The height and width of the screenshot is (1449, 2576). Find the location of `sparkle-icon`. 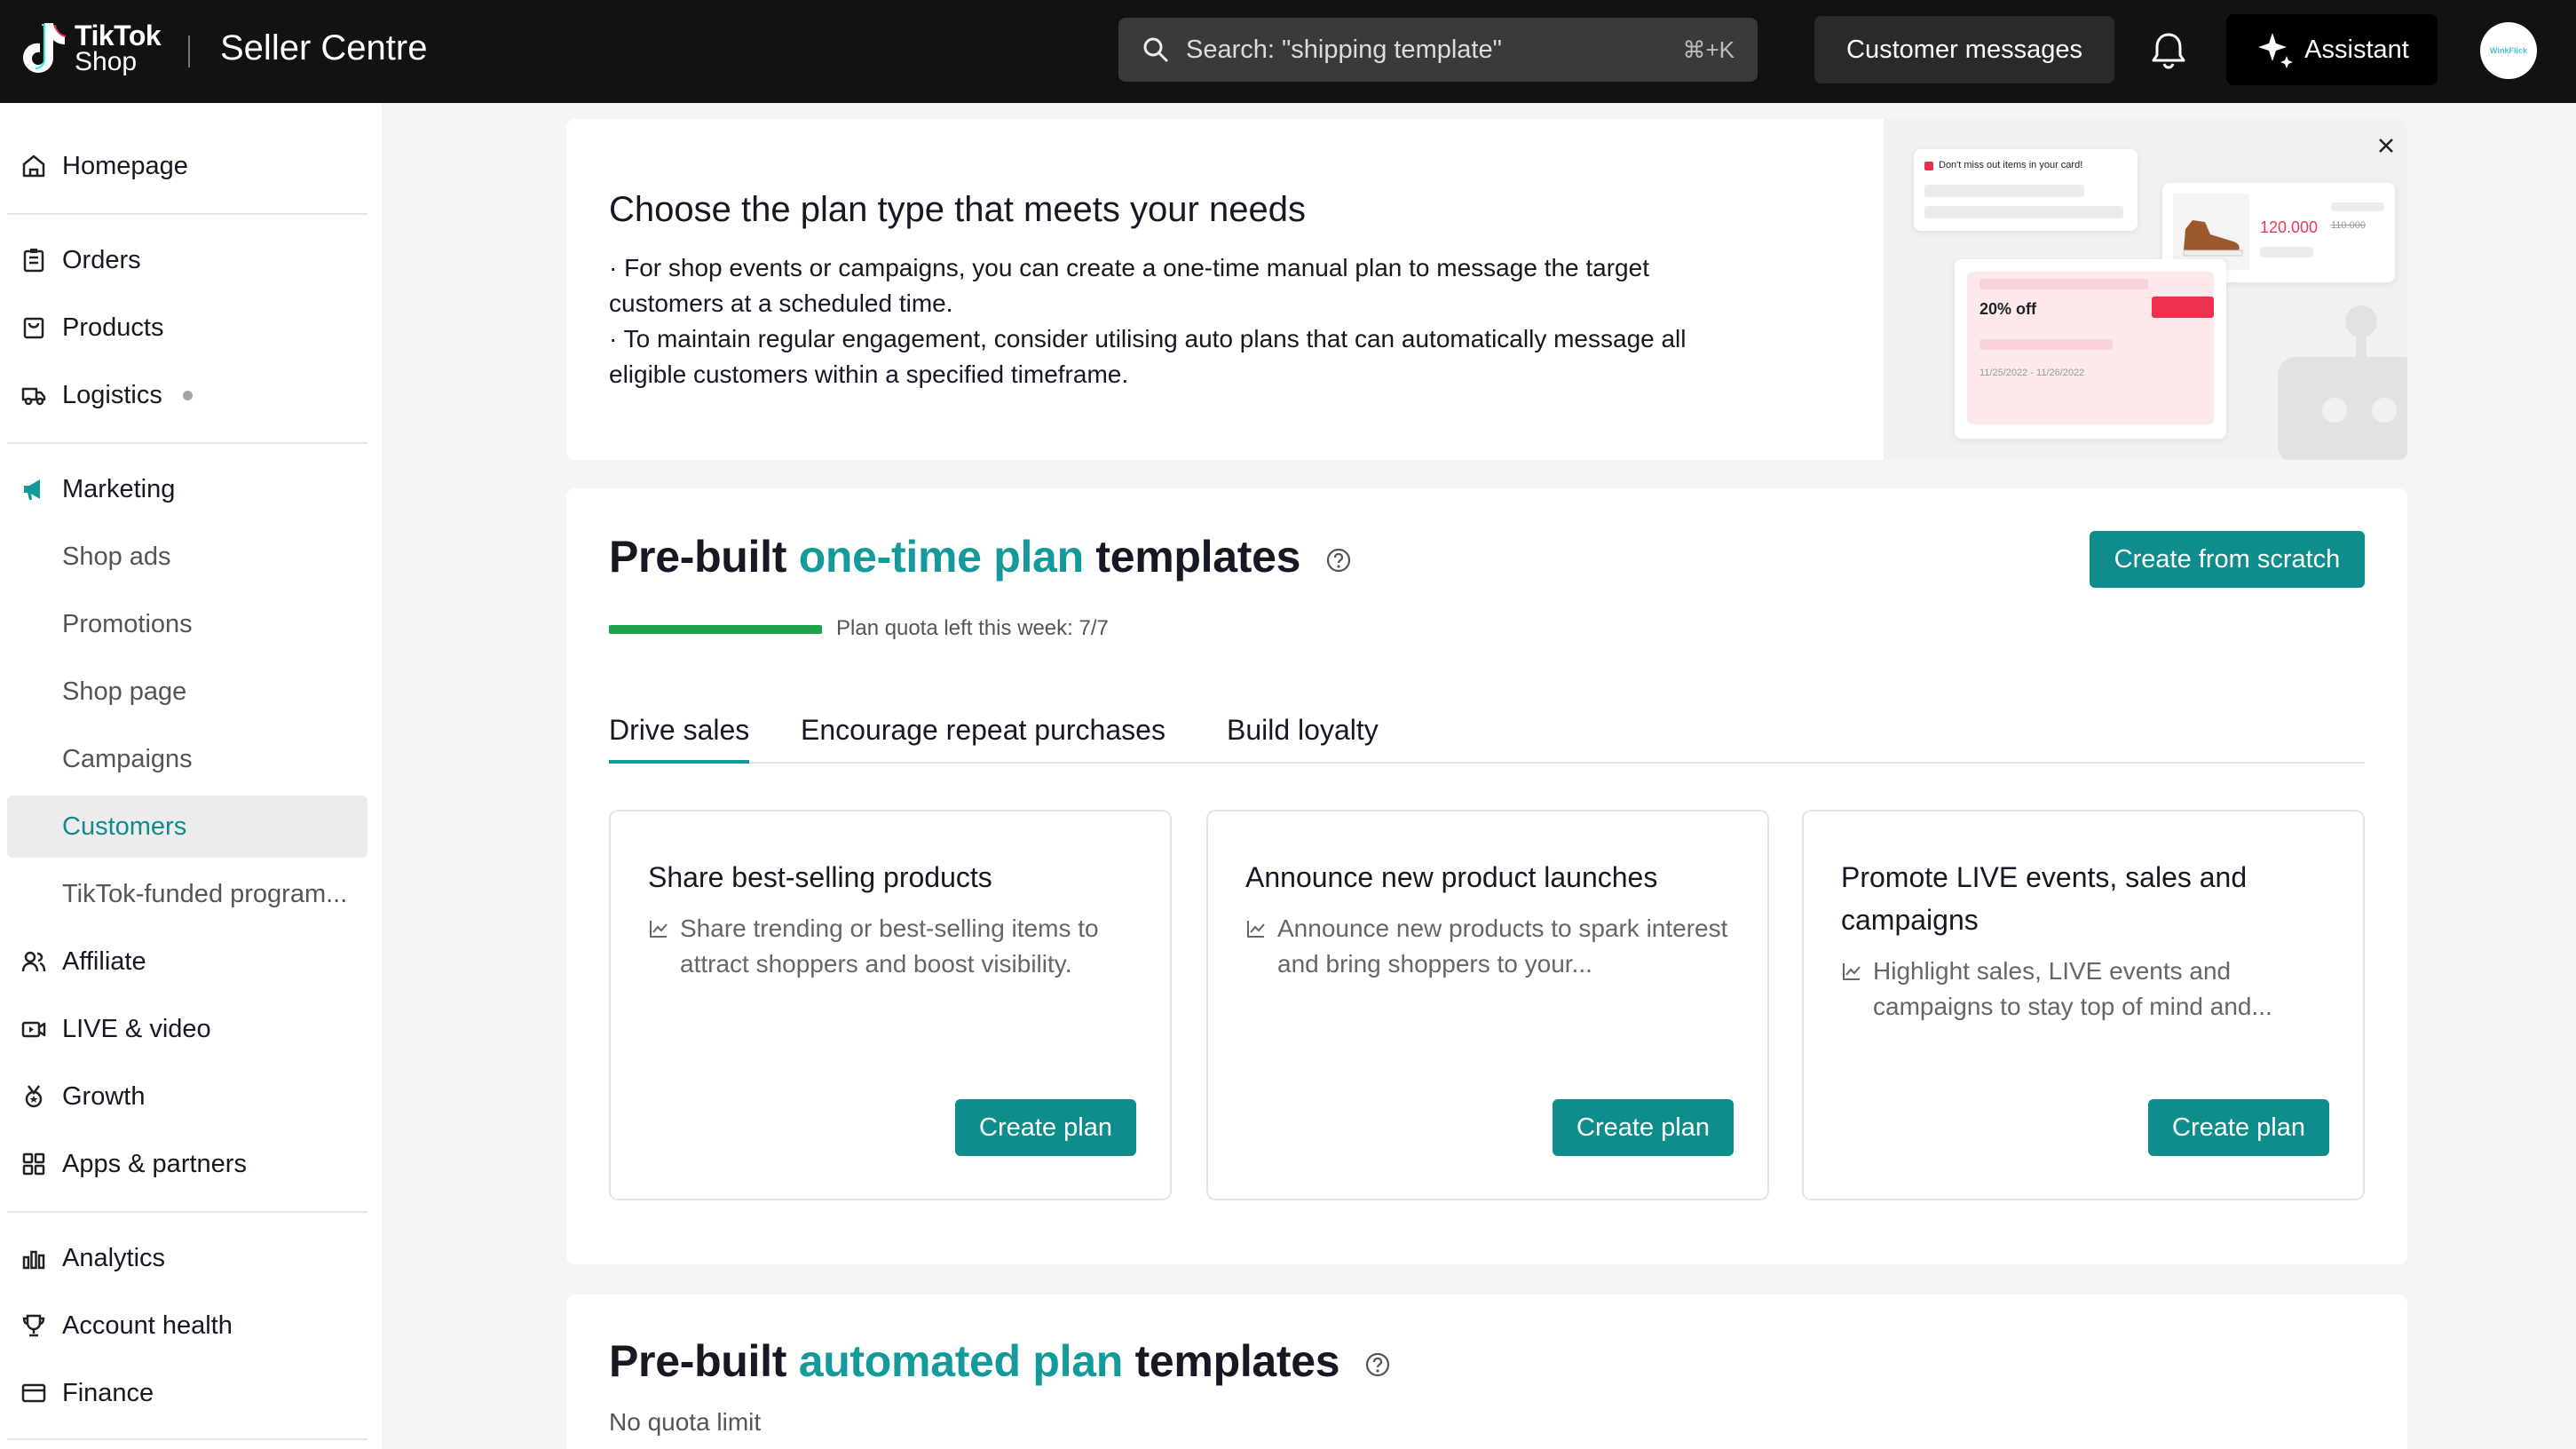

sparkle-icon is located at coordinates (2276, 50).